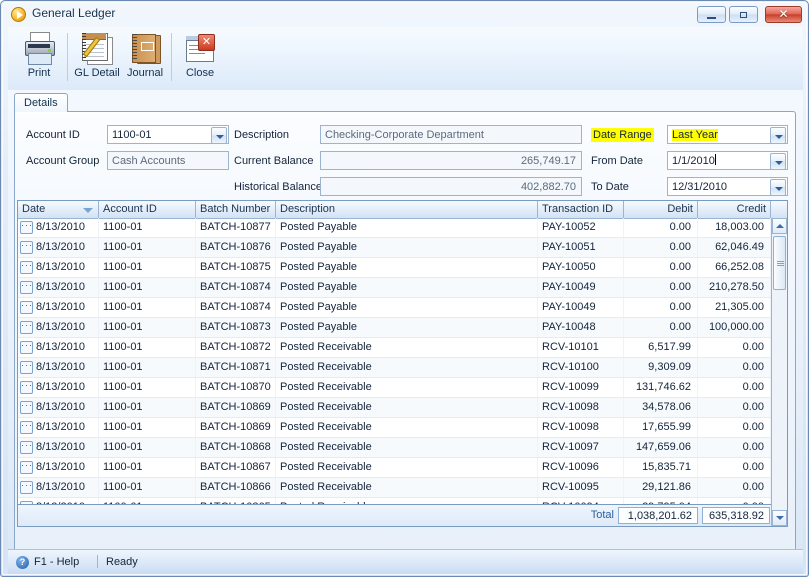 Image resolution: width=809 pixels, height=577 pixels. What do you see at coordinates (451, 160) in the screenshot?
I see `current-balance-field: 265,749.17` at bounding box center [451, 160].